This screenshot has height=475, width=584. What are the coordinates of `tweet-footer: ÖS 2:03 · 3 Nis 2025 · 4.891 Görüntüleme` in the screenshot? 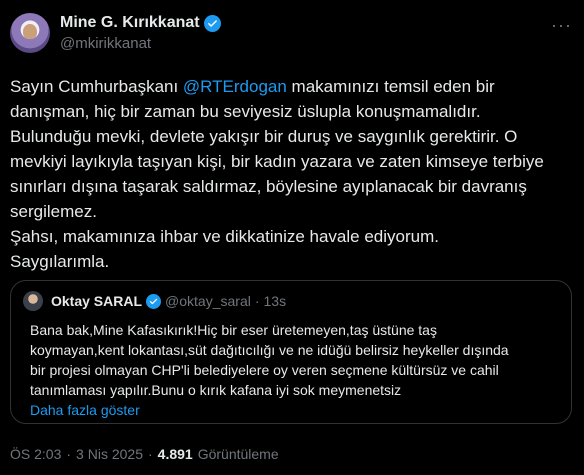 It's located at (144, 454).